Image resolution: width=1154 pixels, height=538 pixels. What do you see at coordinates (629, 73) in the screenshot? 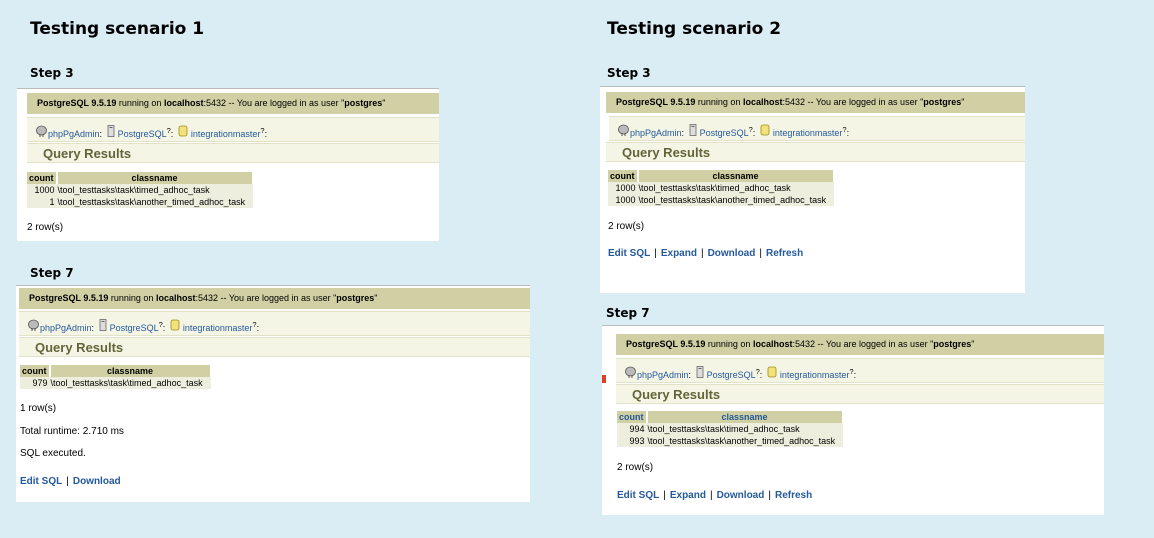
I see `s2-step3-label: Step 3` at bounding box center [629, 73].